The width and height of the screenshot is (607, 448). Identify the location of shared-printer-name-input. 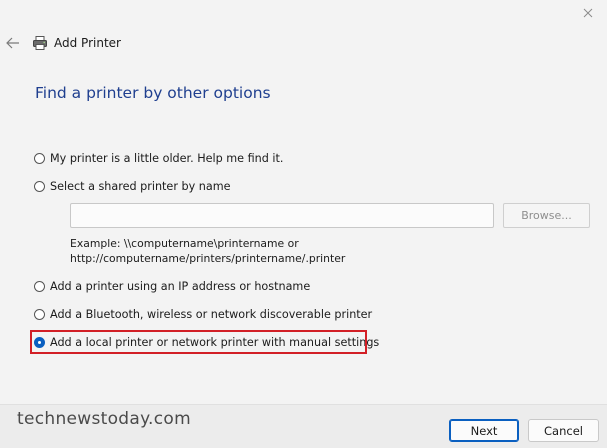
(282, 215).